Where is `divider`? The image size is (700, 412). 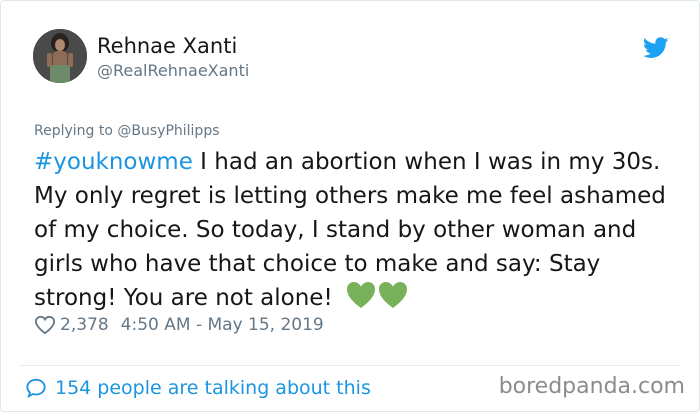 divider is located at coordinates (350, 365).